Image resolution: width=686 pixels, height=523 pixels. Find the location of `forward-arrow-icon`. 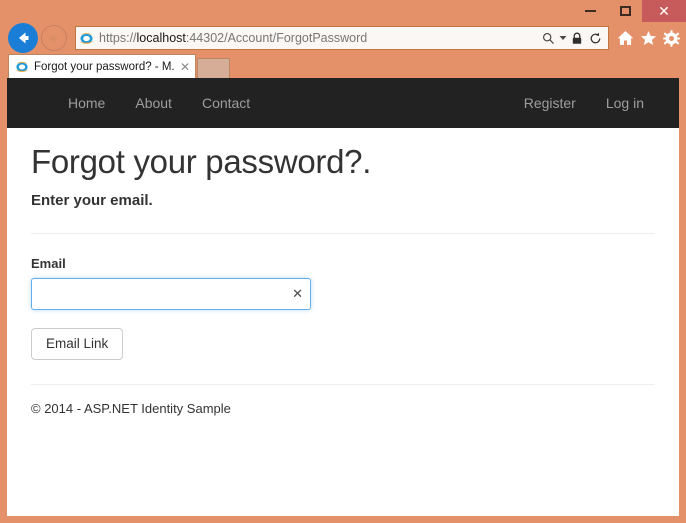

forward-arrow-icon is located at coordinates (53, 38).